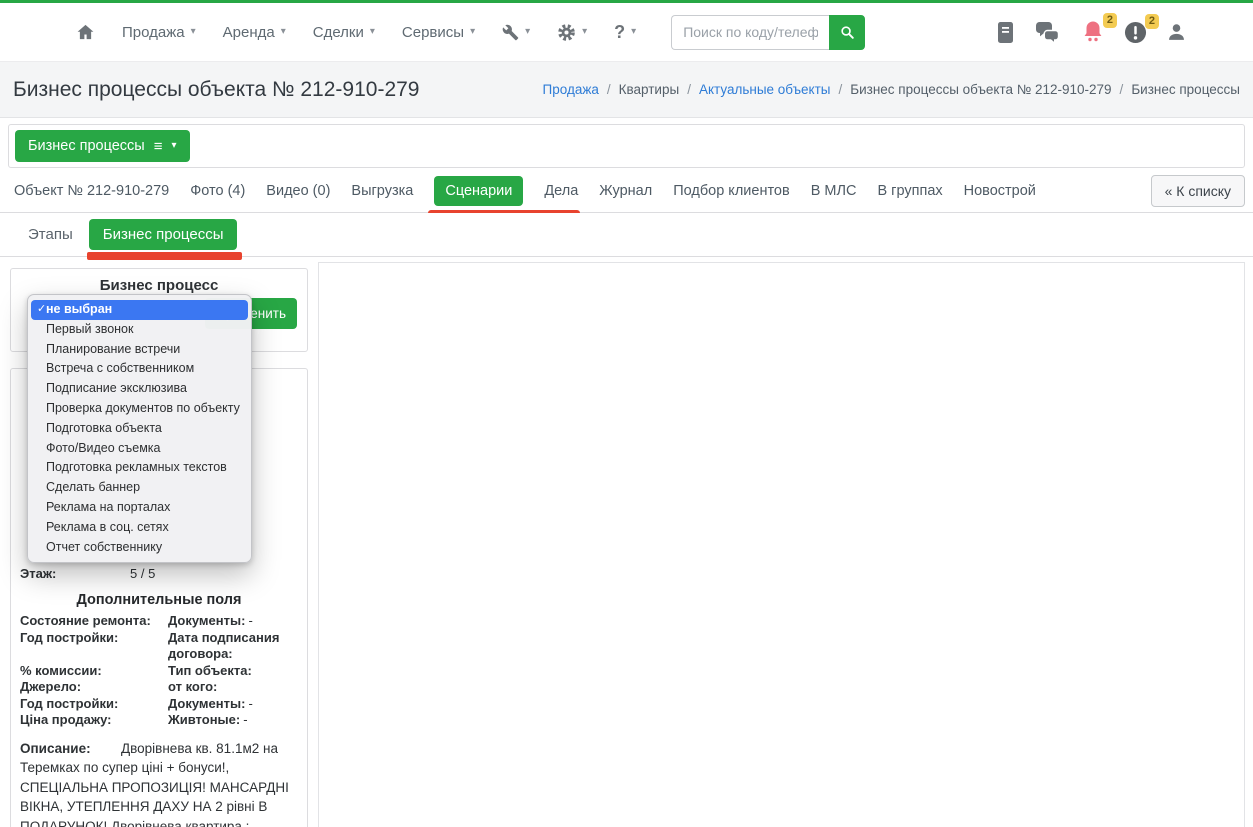 This screenshot has height=827, width=1253. What do you see at coordinates (139, 528) in the screenshot?
I see `dropdown-option: Реклама в соц. сетях` at bounding box center [139, 528].